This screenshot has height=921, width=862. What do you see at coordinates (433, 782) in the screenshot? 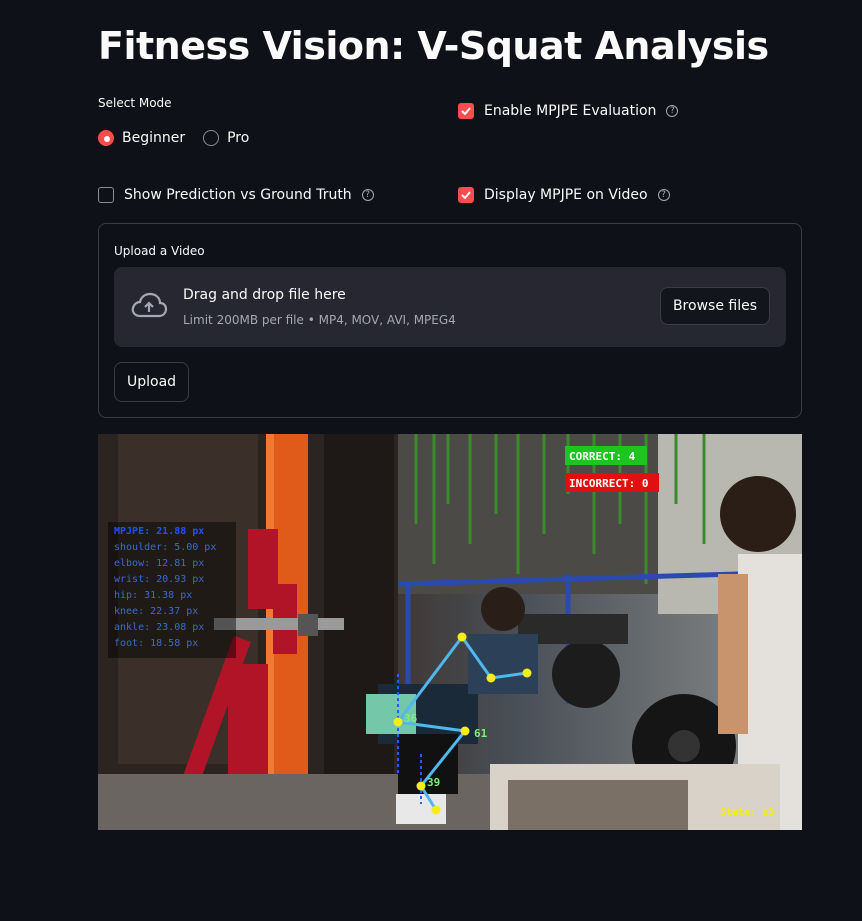
I see `ankle-angle-label: 39` at bounding box center [433, 782].